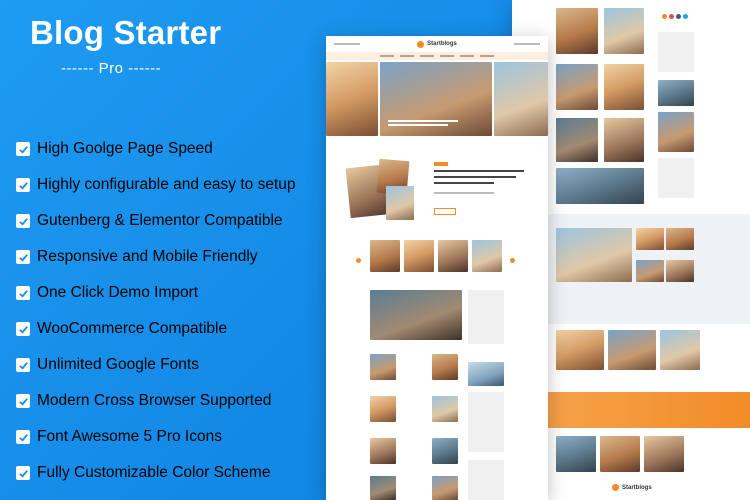 Image resolution: width=750 pixels, height=500 pixels. I want to click on feature-item: Font Awesome 5 Pro Icons, so click(156, 437).